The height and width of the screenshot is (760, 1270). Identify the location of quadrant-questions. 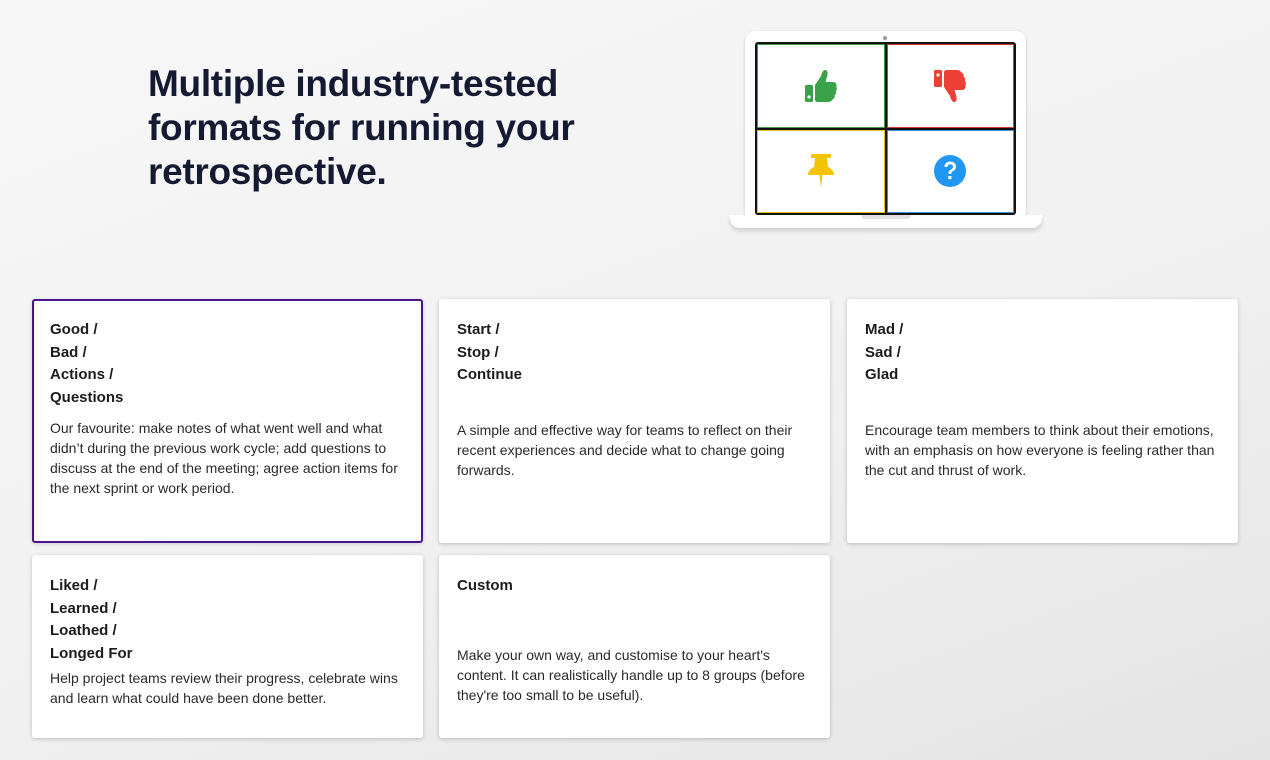
(950, 171).